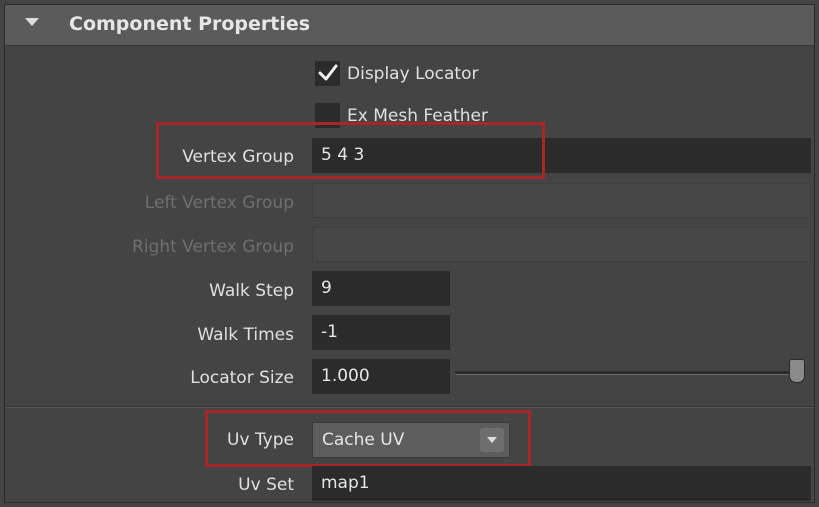 The height and width of the screenshot is (507, 819). I want to click on locator-size-label: Locator Size, so click(242, 378).